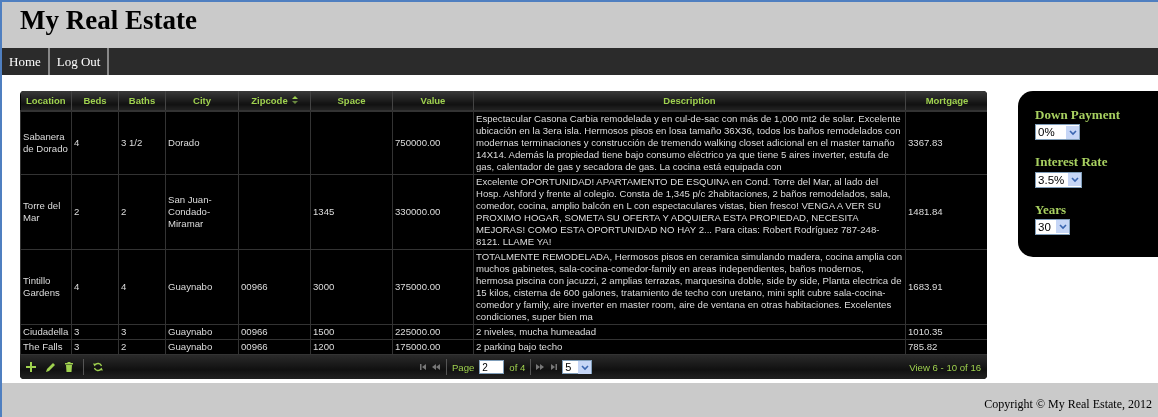 The height and width of the screenshot is (417, 1158). I want to click on table-cell: 1200, so click(324, 346).